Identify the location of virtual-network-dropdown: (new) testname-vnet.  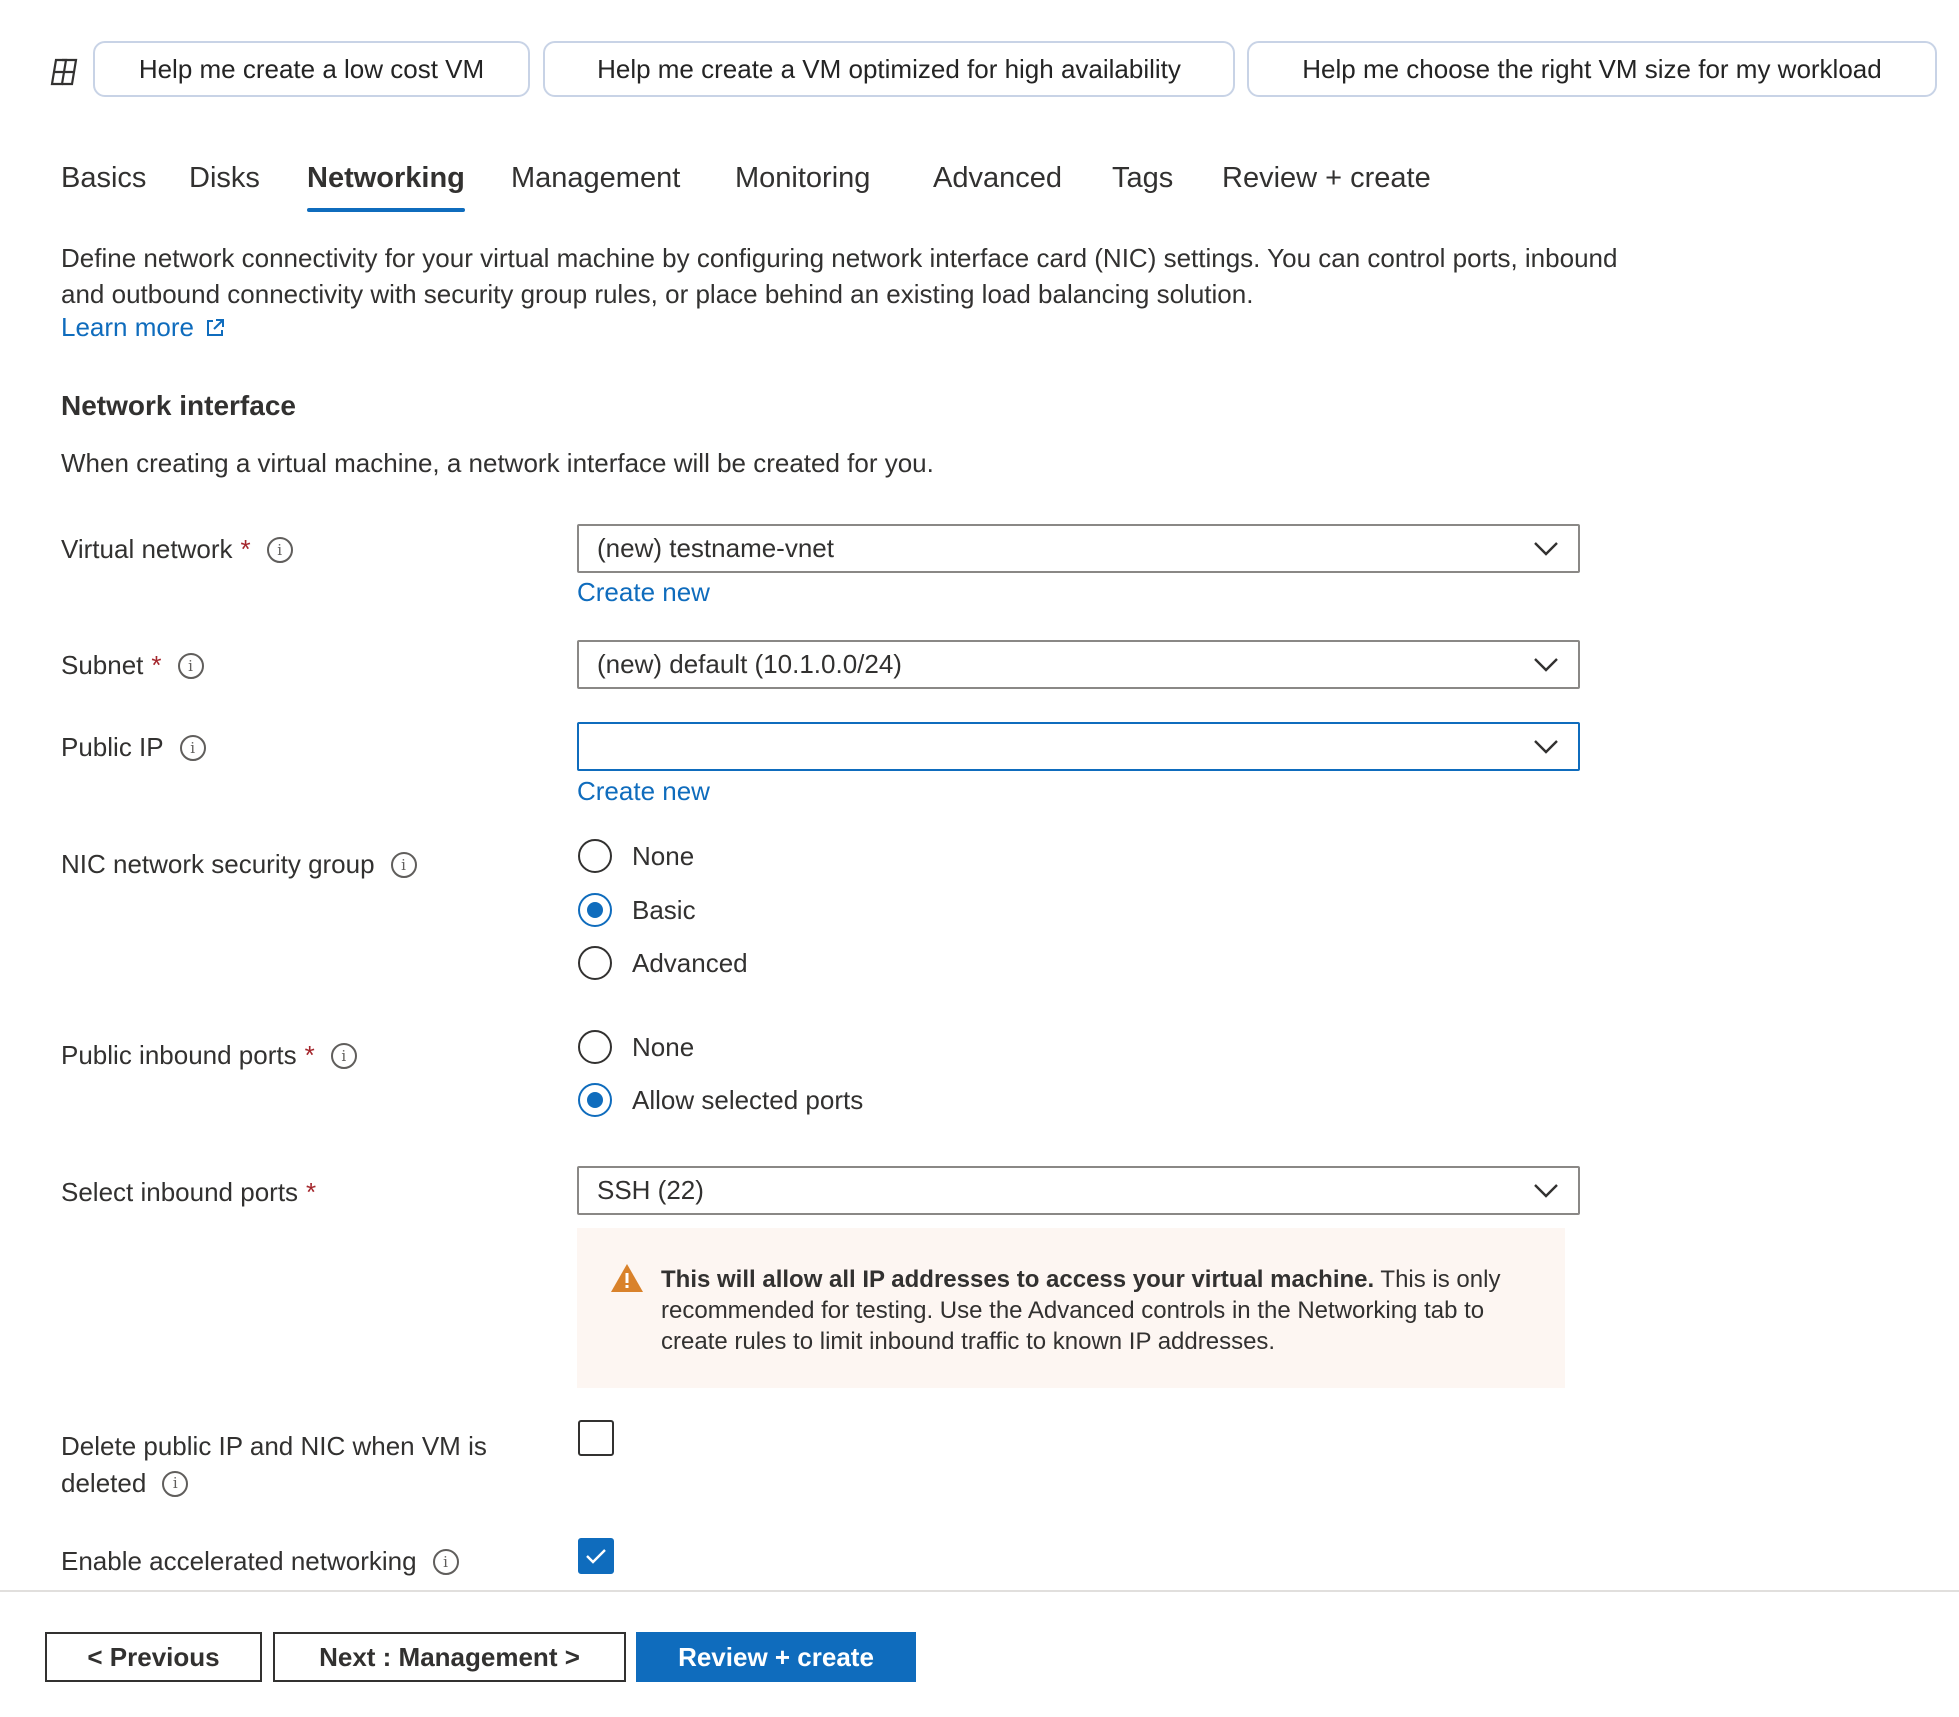
(1078, 548).